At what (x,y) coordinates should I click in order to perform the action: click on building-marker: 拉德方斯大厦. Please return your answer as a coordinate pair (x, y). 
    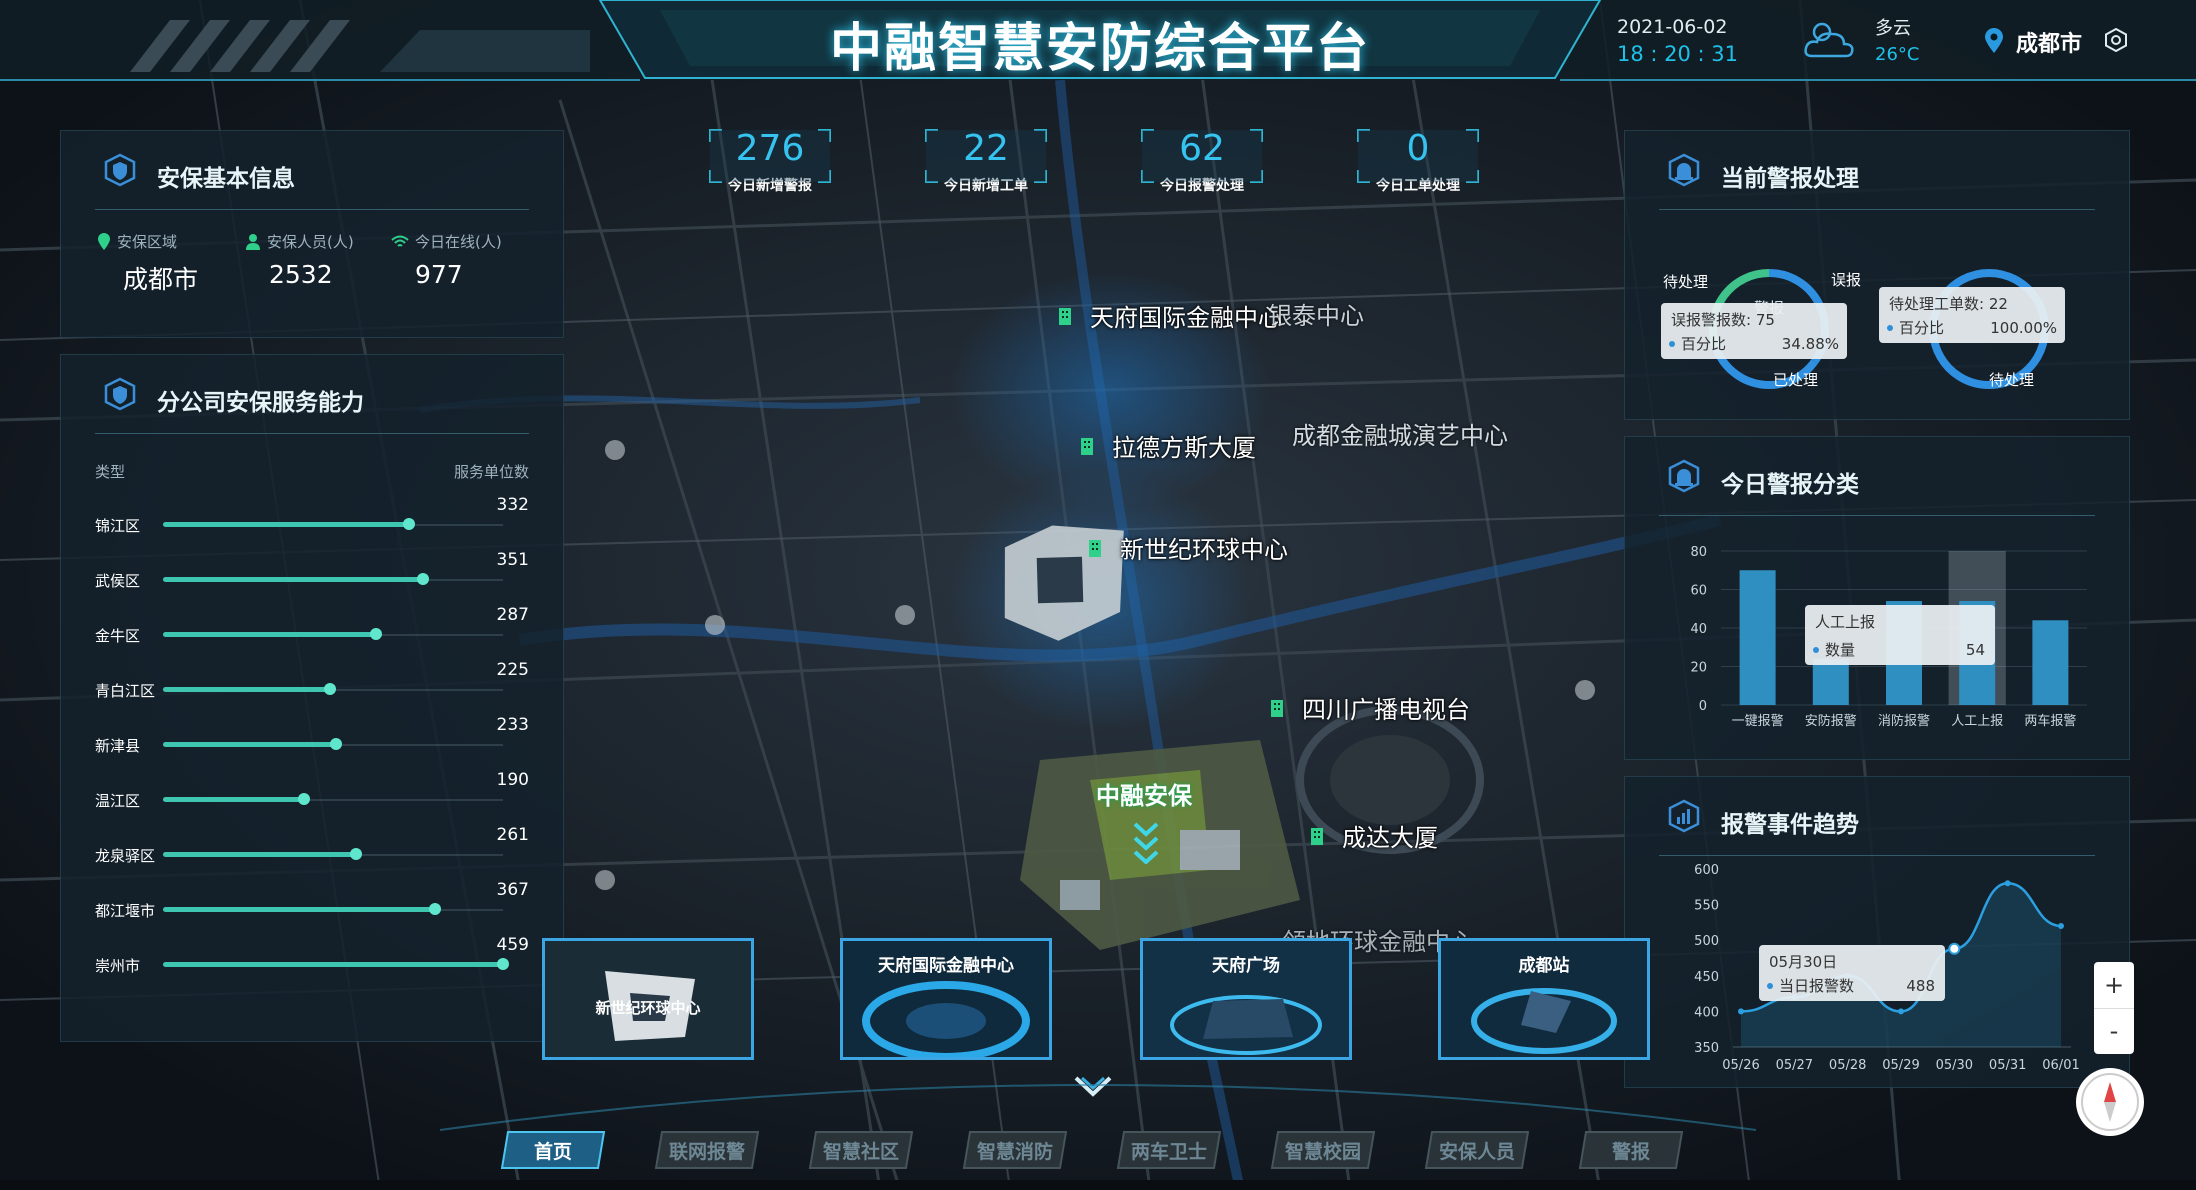
    Looking at the image, I should click on (1166, 445).